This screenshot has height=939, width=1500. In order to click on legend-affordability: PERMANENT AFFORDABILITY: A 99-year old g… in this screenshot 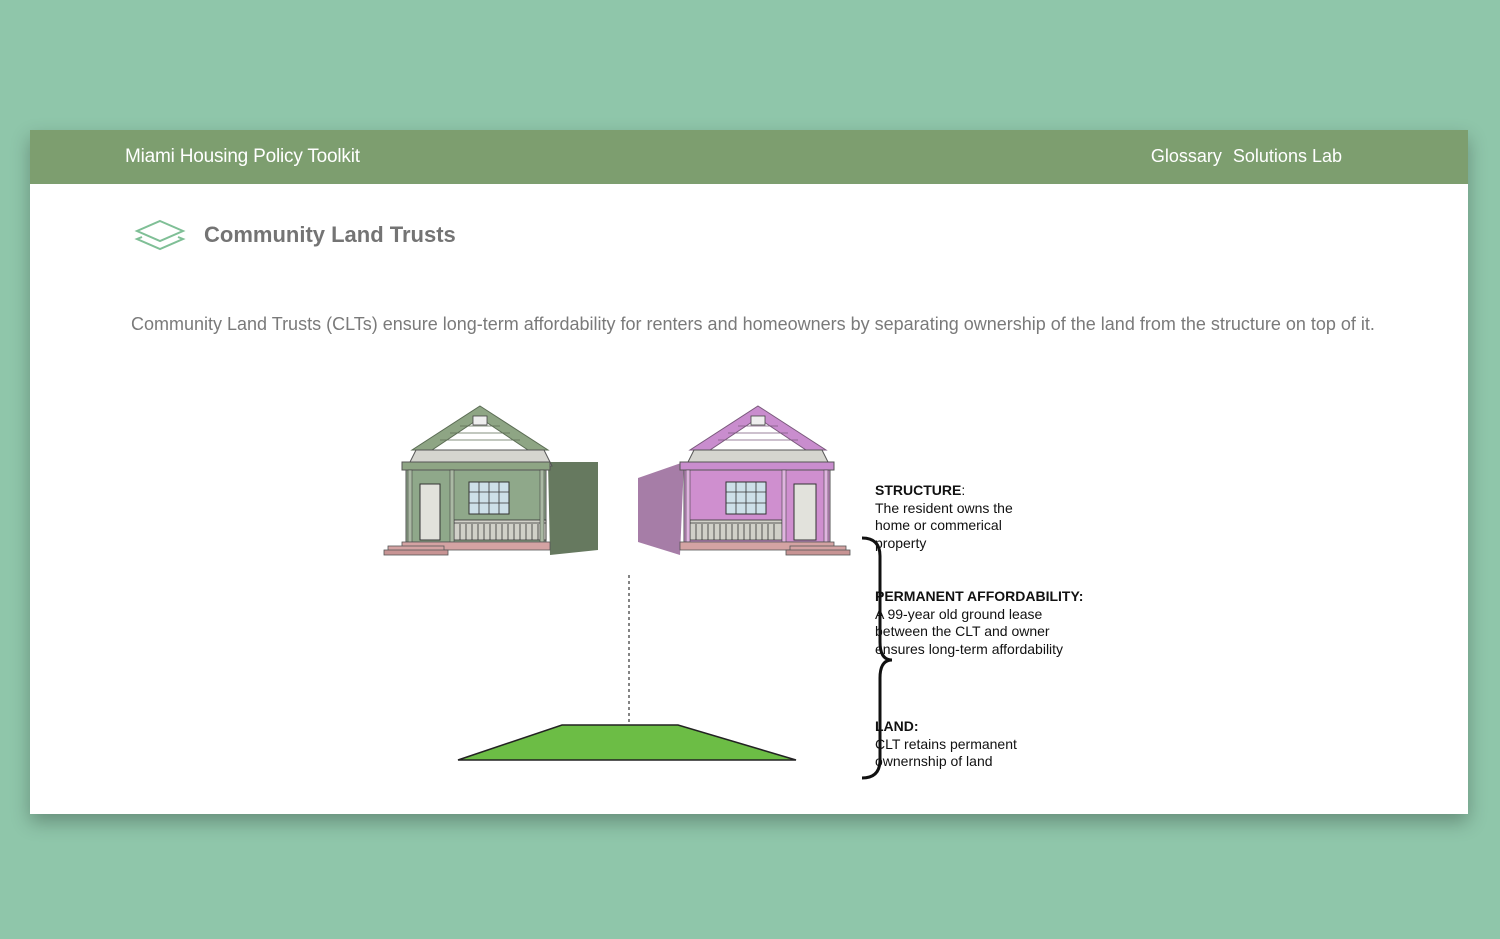, I will do `click(1005, 623)`.